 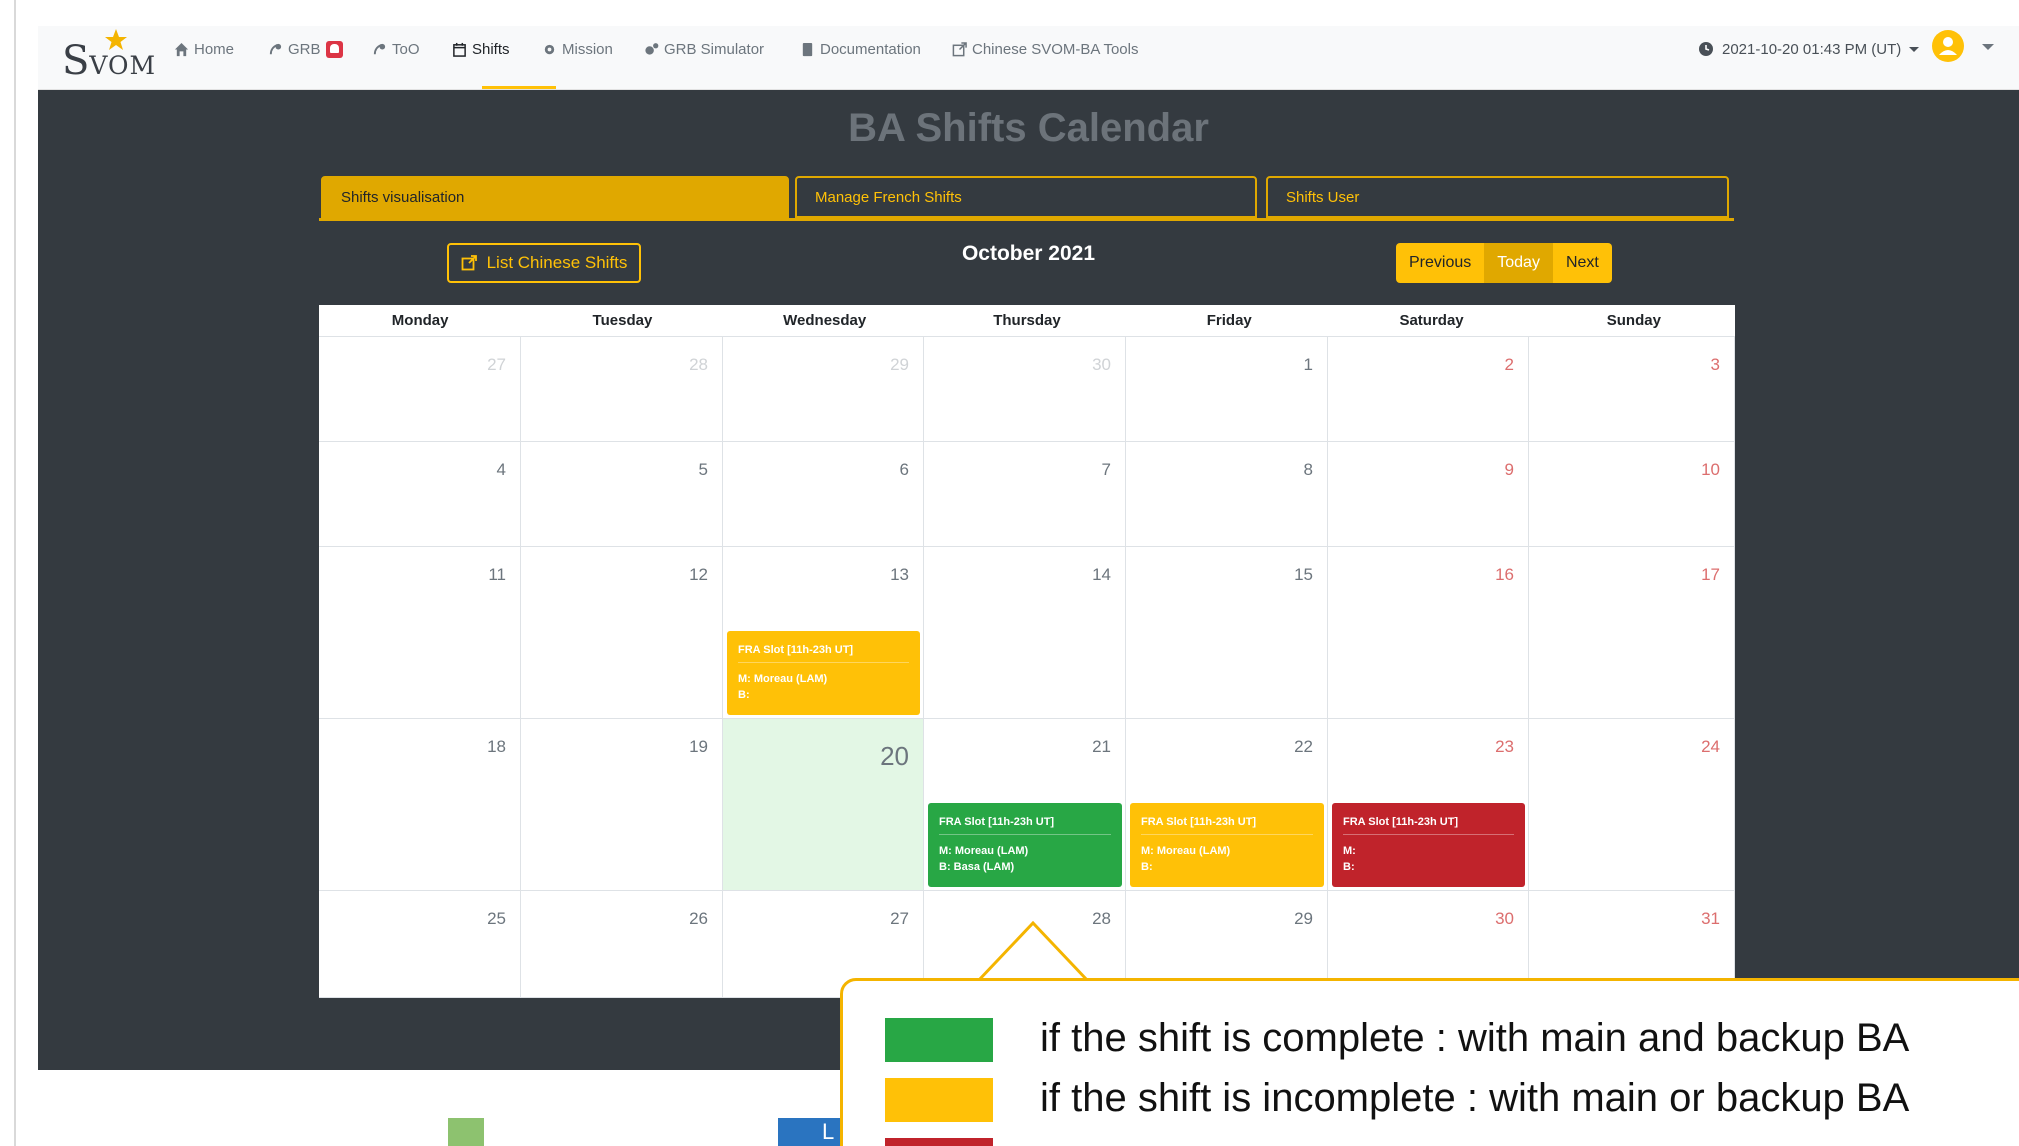 I want to click on day-number: 30, so click(x=1101, y=364).